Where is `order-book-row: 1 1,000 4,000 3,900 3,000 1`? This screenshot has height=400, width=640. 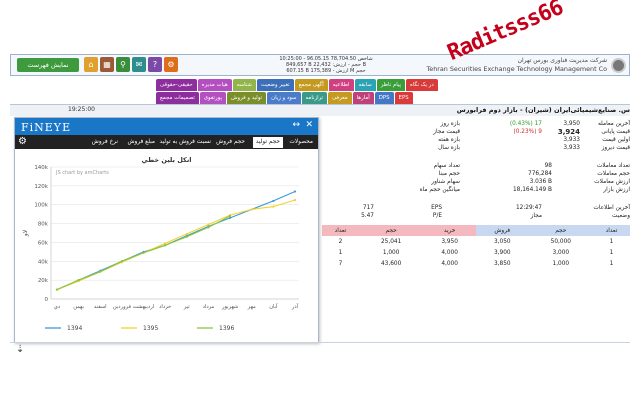 order-book-row: 1 1,000 4,000 3,900 3,000 1 is located at coordinates (476, 252).